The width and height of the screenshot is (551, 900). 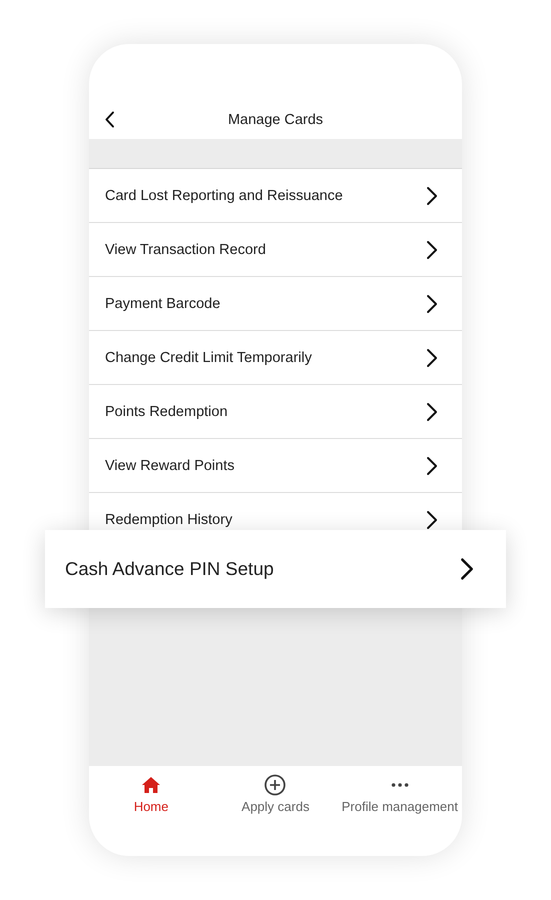 What do you see at coordinates (275, 466) in the screenshot?
I see `menu-item: View Reward Points` at bounding box center [275, 466].